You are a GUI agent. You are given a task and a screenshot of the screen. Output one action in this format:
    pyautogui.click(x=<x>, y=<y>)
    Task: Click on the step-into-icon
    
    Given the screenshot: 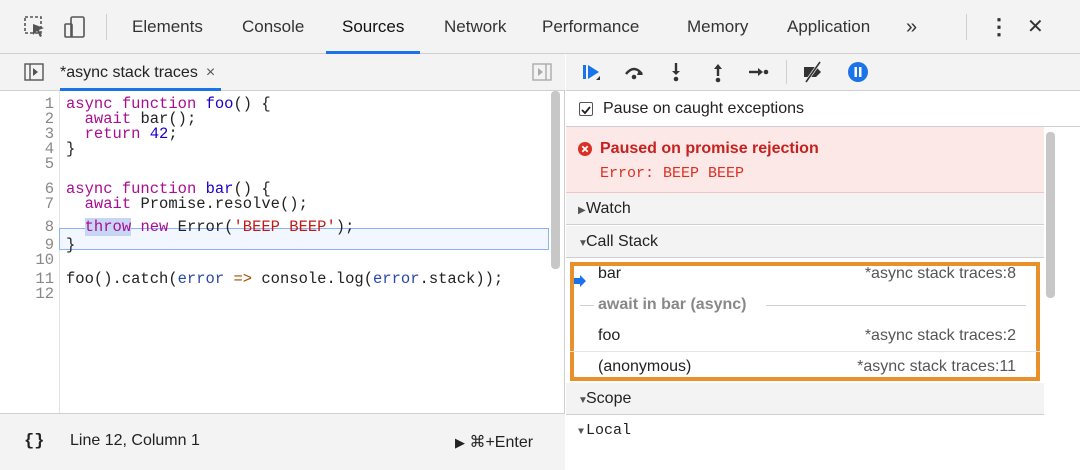 What is the action you would take?
    pyautogui.click(x=676, y=72)
    